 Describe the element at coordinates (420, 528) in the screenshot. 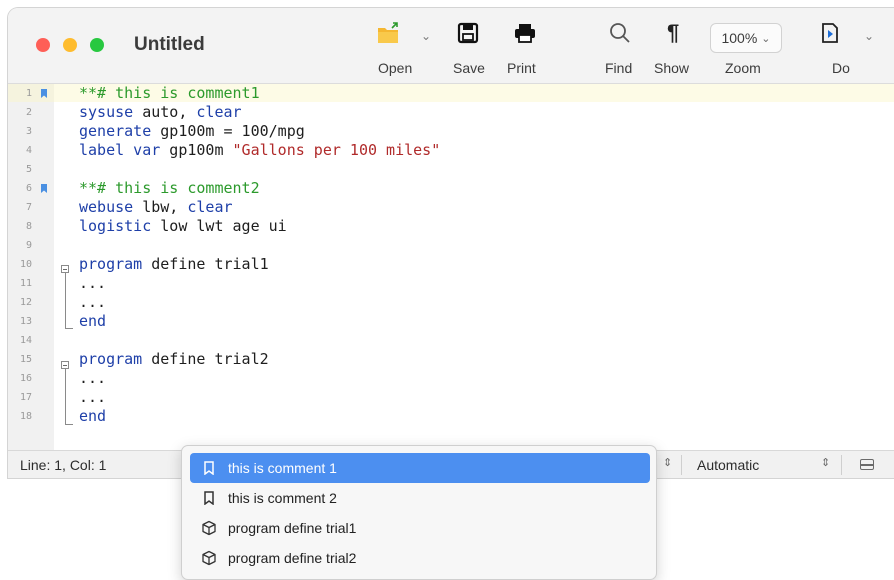

I see `menu-item-program-trial1: program define trial1` at that location.